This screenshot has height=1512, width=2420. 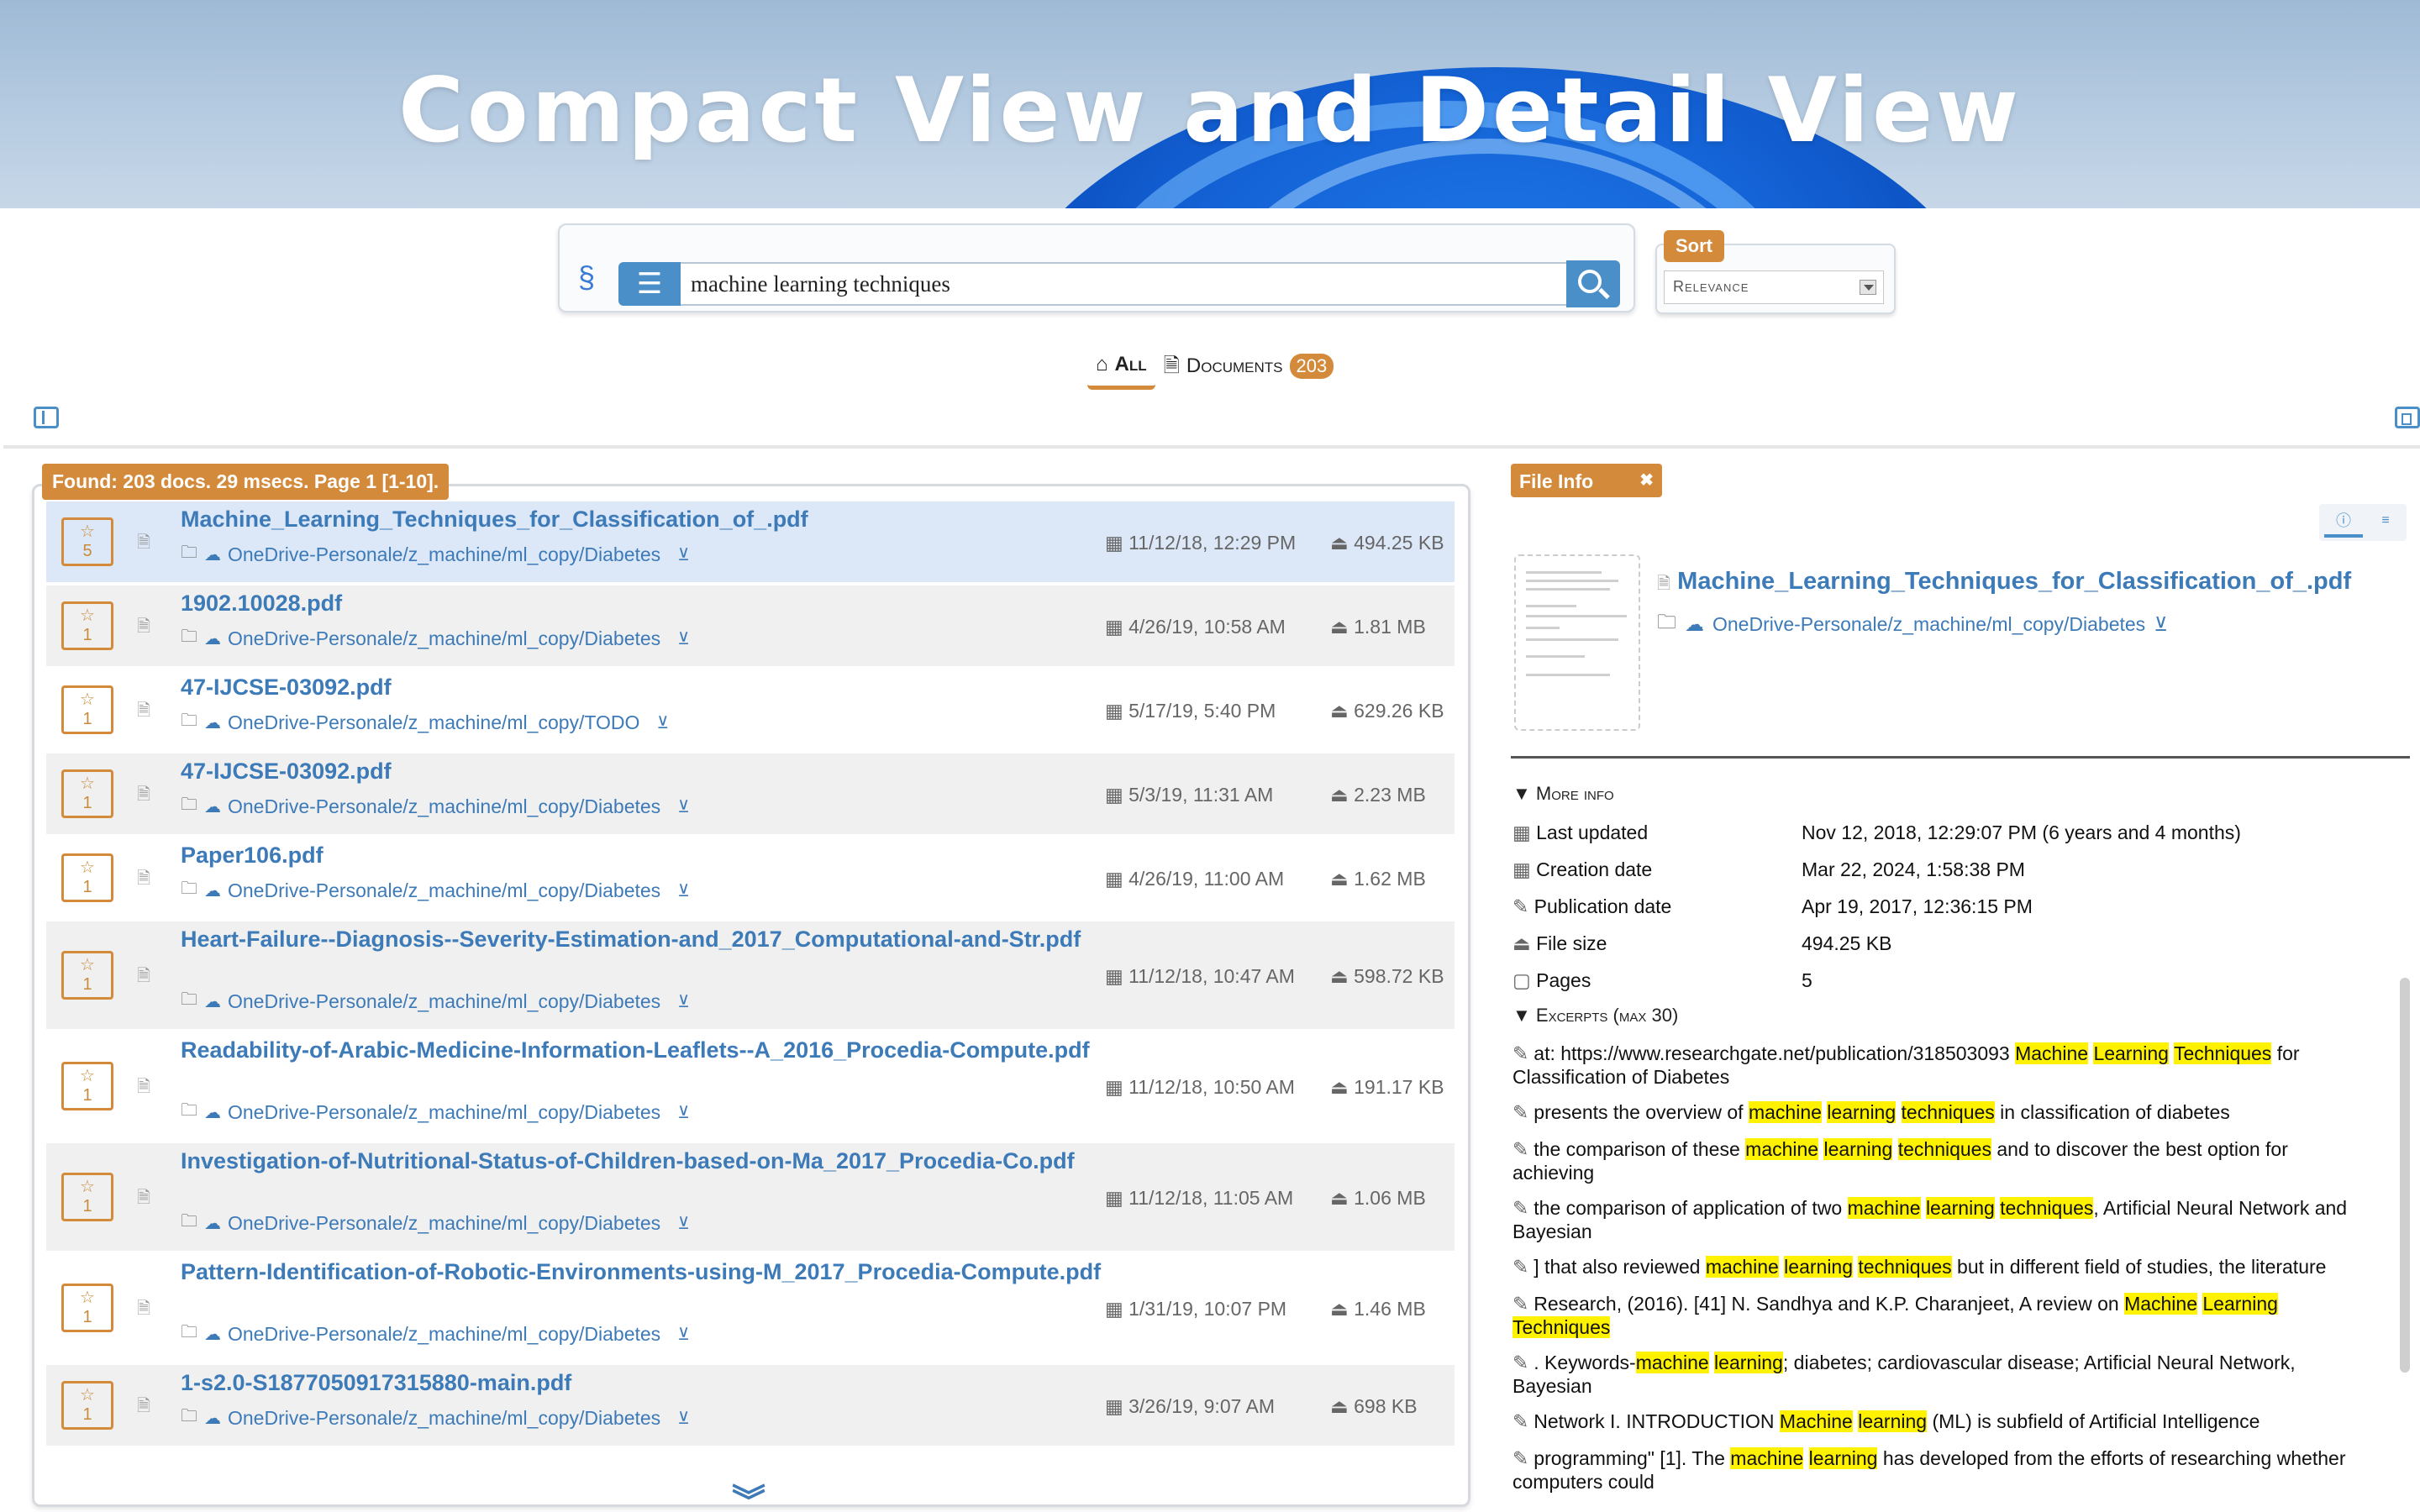 I want to click on banner: Compact View and Detail View, so click(x=1210, y=104).